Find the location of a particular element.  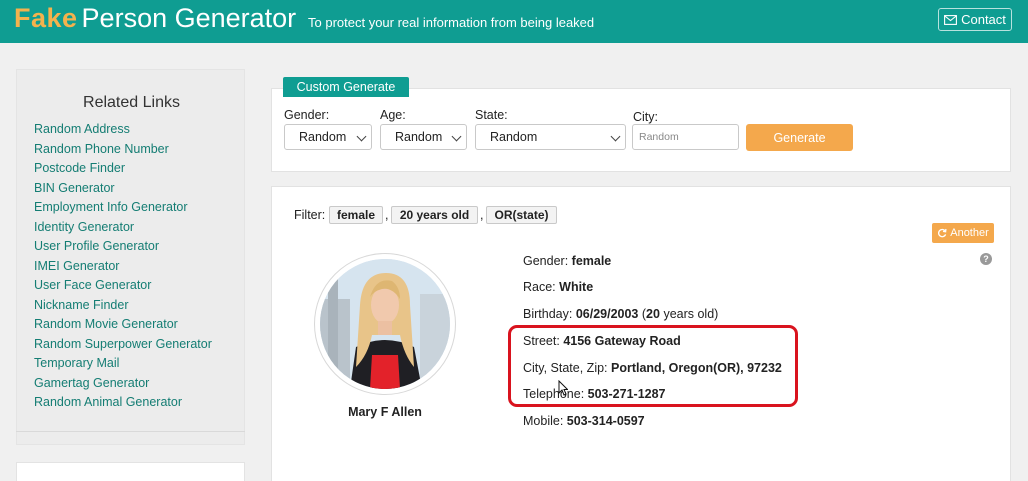

city-label: City: is located at coordinates (645, 117).